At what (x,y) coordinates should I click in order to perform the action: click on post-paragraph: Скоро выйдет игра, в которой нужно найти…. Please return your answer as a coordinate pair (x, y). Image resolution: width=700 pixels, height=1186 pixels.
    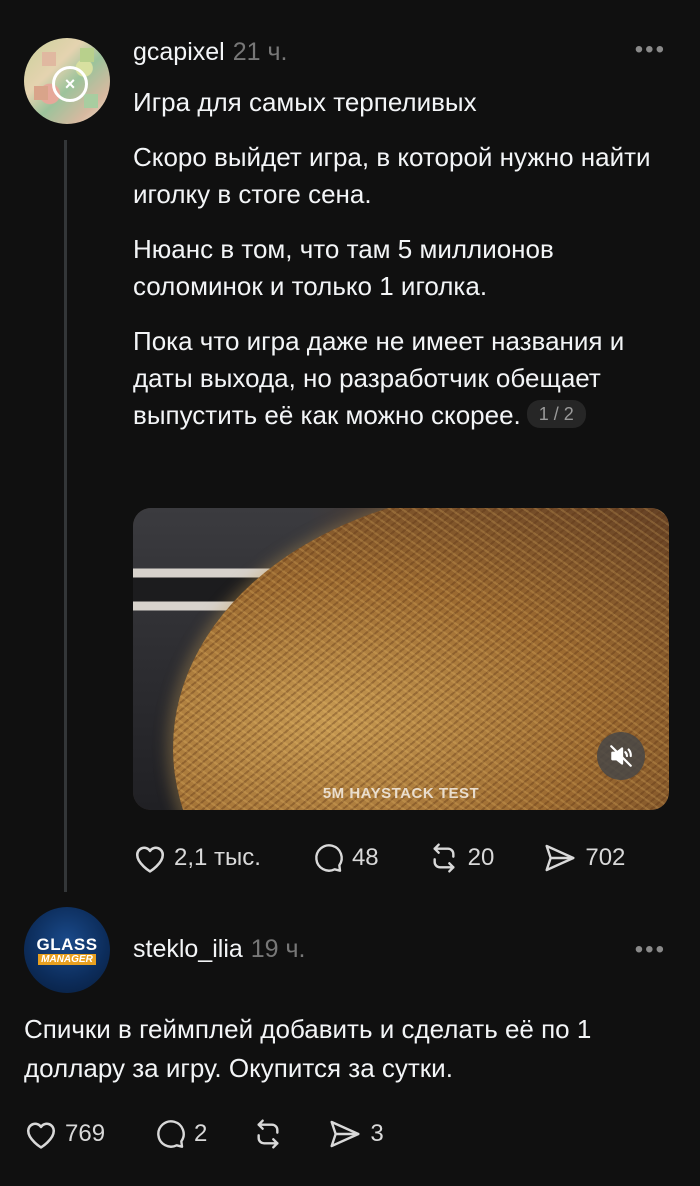
    Looking at the image, I should click on (392, 175).